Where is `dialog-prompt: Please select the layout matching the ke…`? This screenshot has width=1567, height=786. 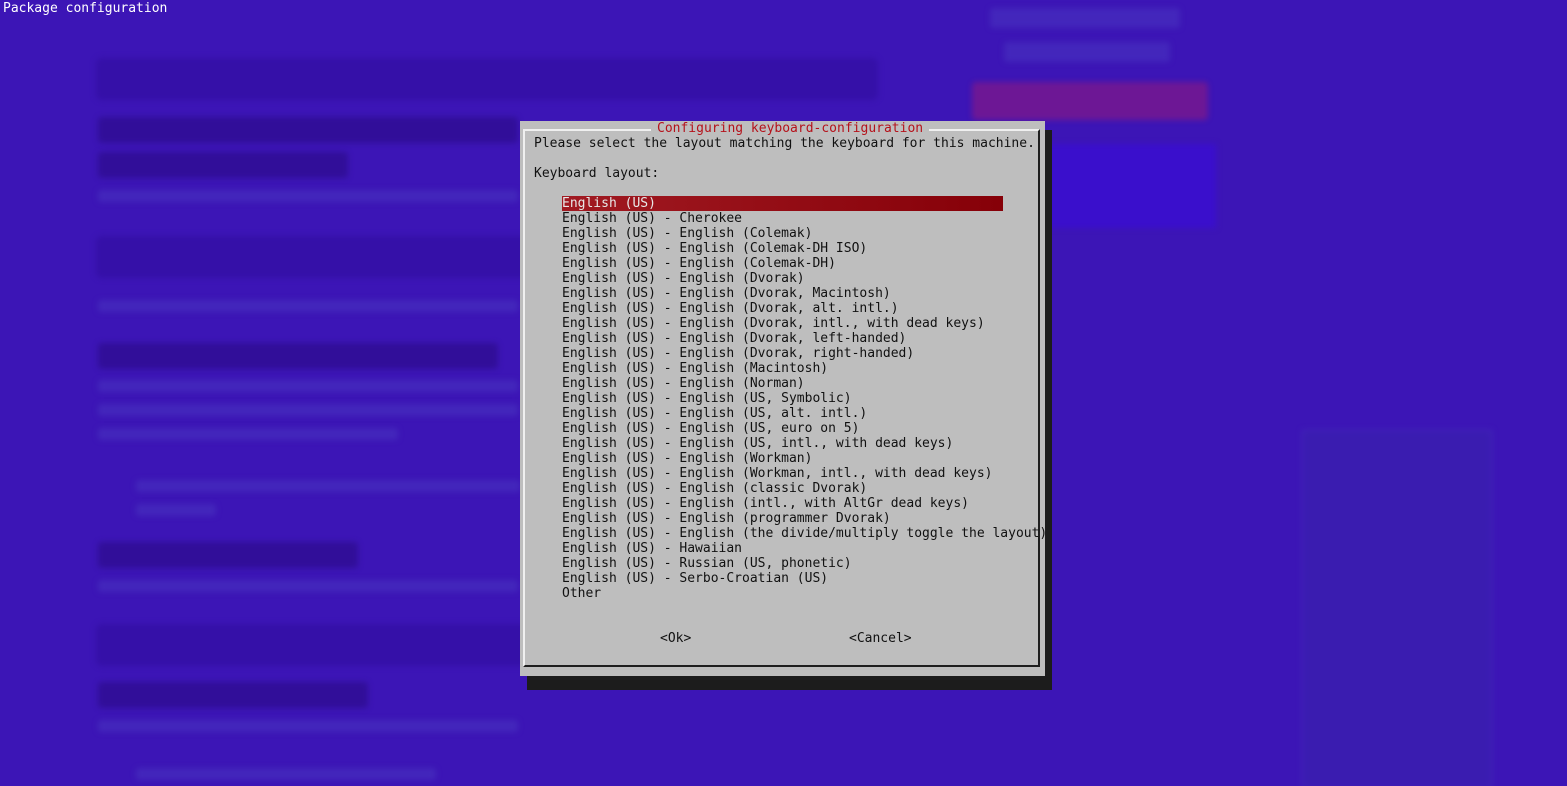 dialog-prompt: Please select the layout matching the ke… is located at coordinates (784, 143).